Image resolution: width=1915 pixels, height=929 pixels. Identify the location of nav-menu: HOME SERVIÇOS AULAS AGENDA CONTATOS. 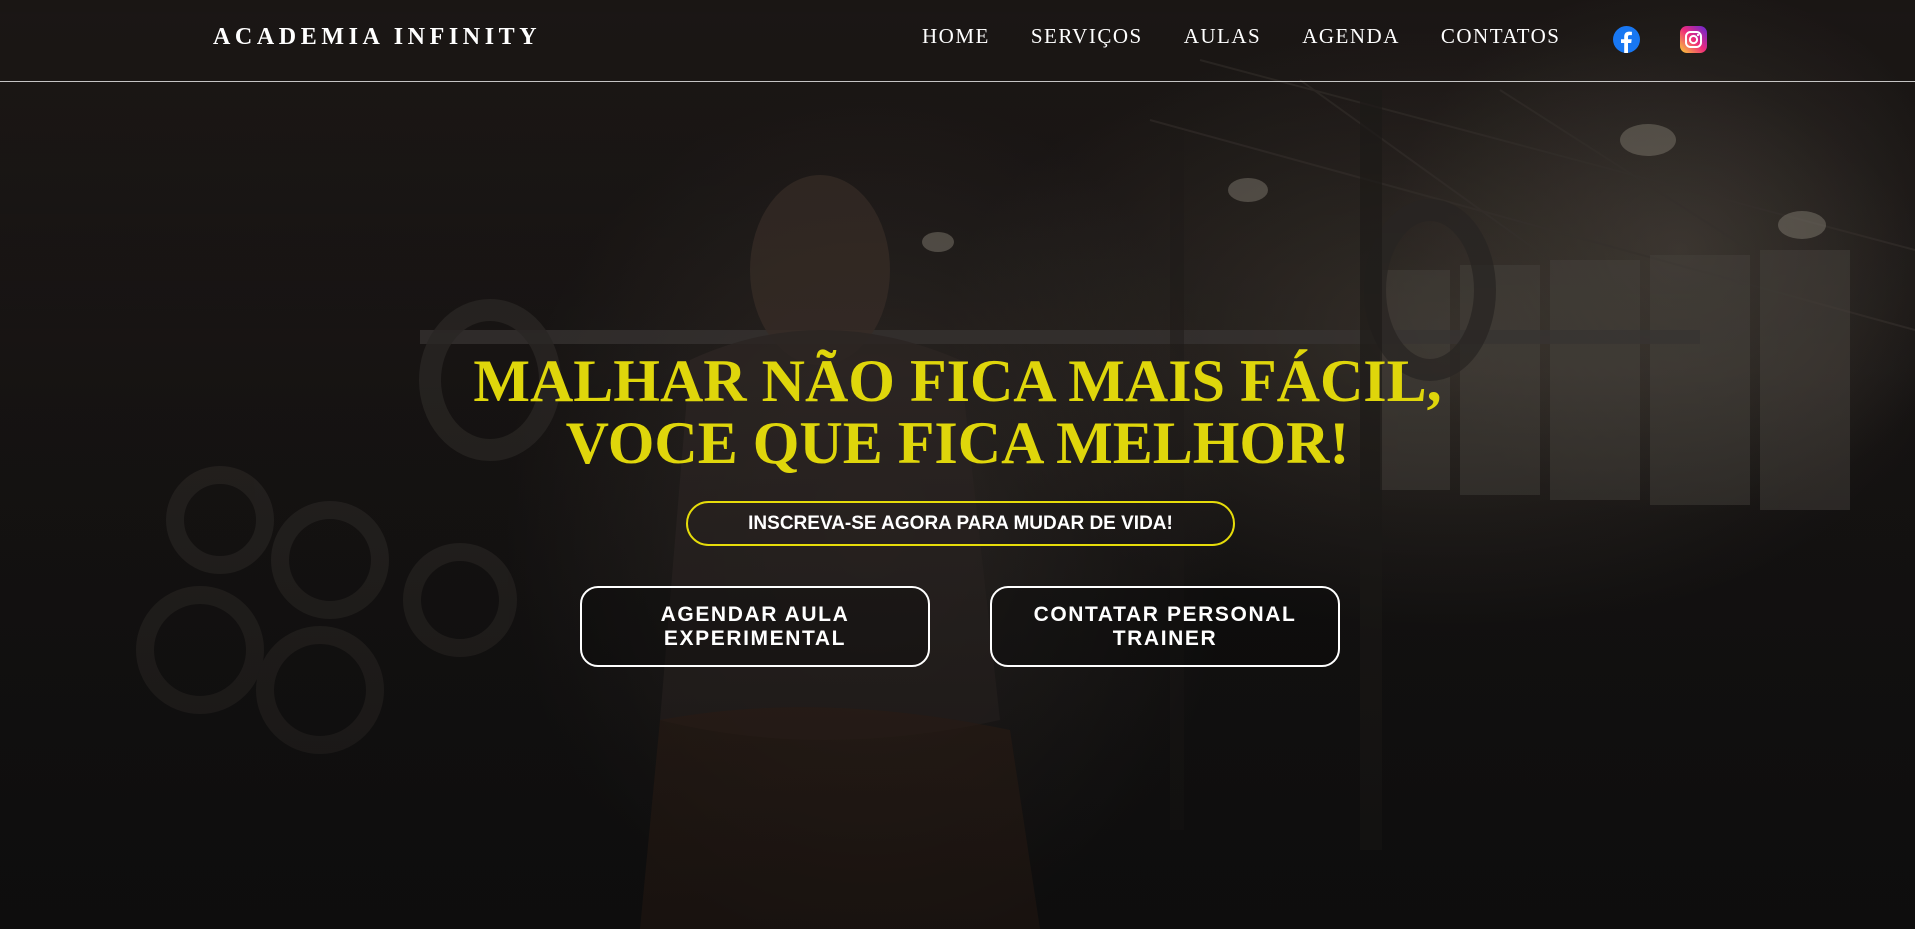
(1261, 36).